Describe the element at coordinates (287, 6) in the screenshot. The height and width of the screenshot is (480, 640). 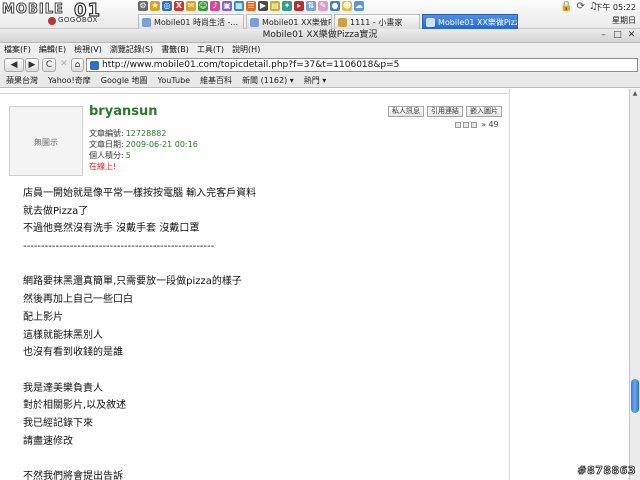
I see `game-icon: ✦` at that location.